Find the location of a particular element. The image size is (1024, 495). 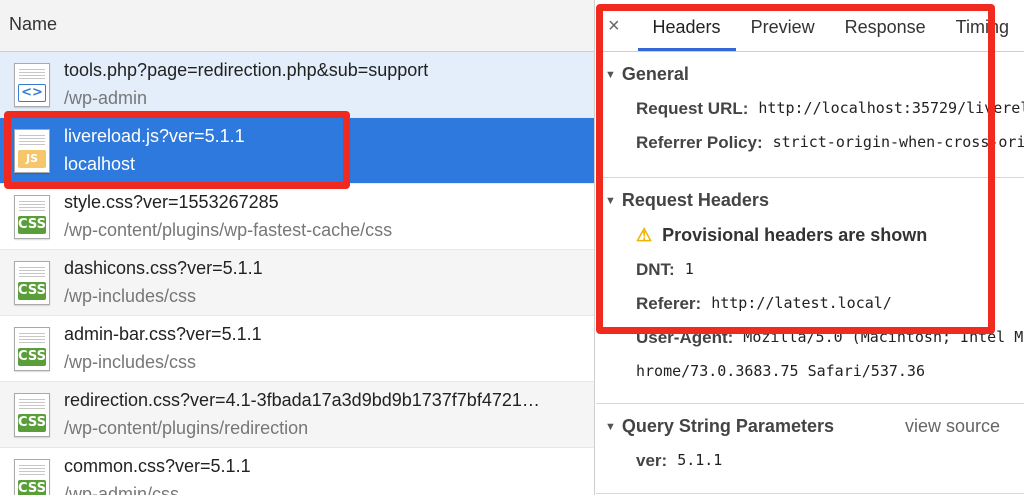

user-agent-continuation: hrome/73.0.3683.75 Safari/537.36 is located at coordinates (780, 371).